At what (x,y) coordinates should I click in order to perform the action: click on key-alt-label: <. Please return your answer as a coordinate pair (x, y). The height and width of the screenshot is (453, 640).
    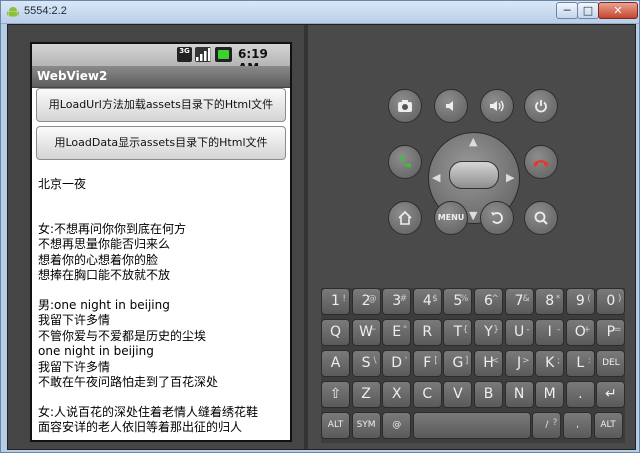
    Looking at the image, I should click on (495, 361).